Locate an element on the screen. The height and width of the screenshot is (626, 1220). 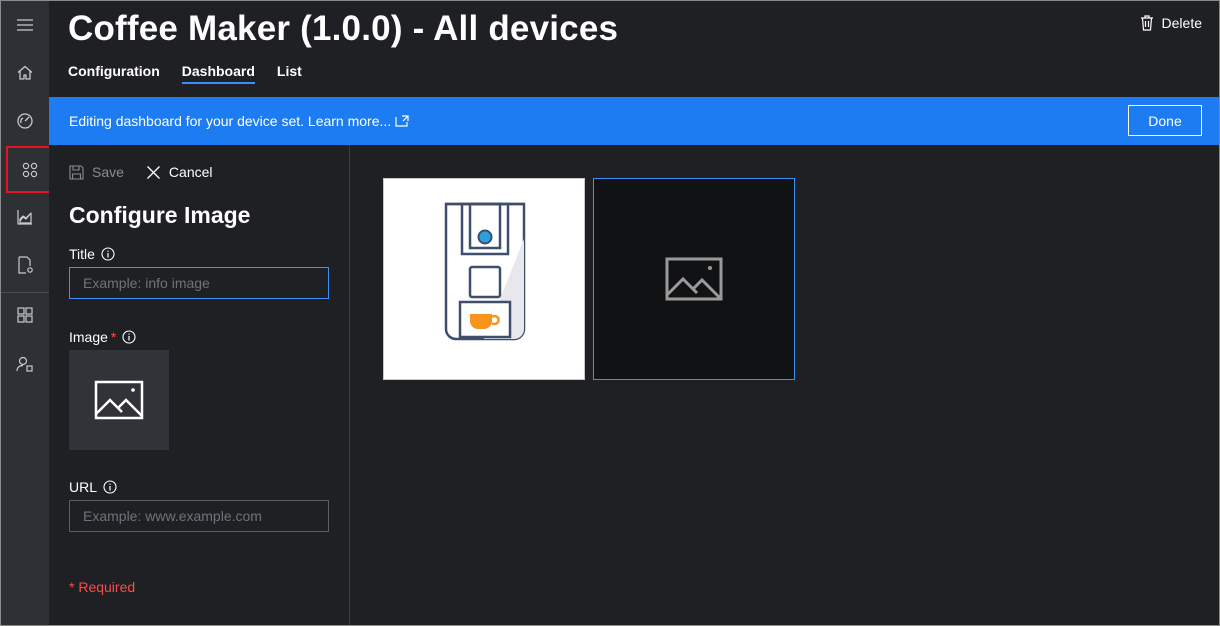
save-button: Save is located at coordinates (96, 172).